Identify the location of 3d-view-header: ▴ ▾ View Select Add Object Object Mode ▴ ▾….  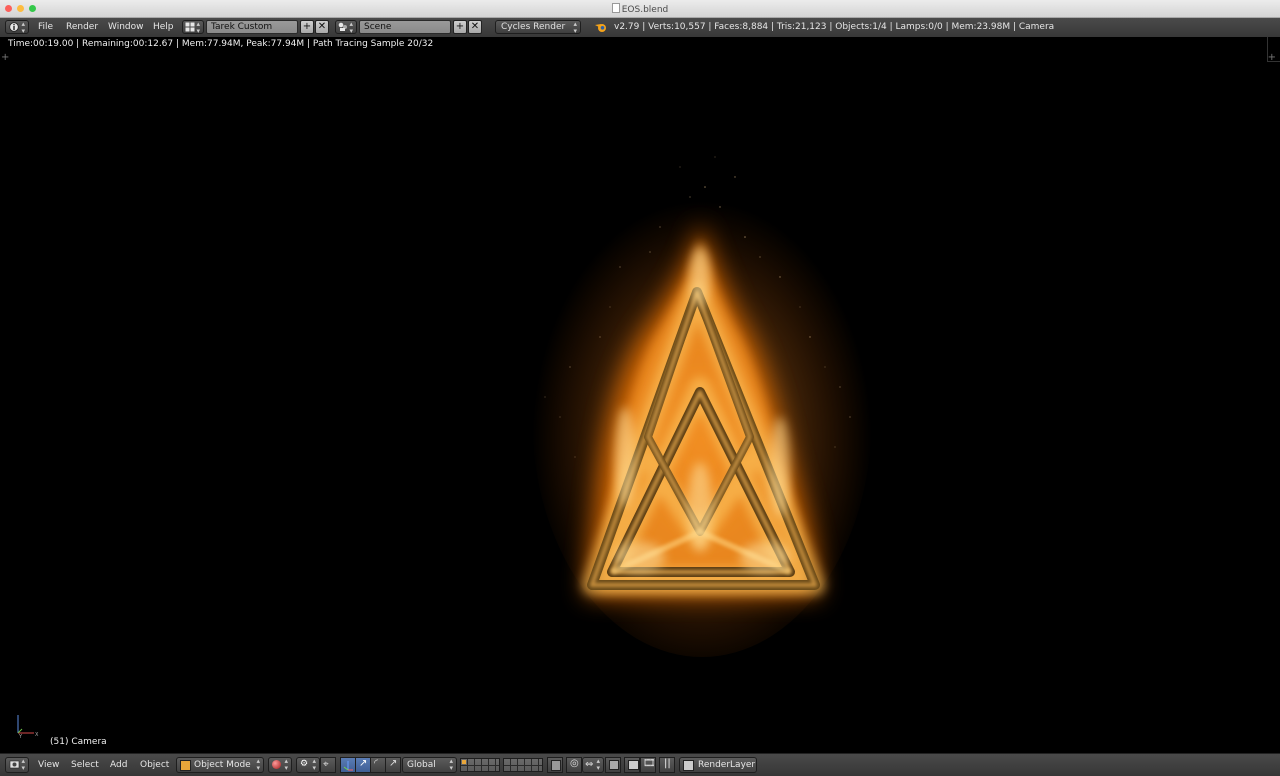
(640, 764).